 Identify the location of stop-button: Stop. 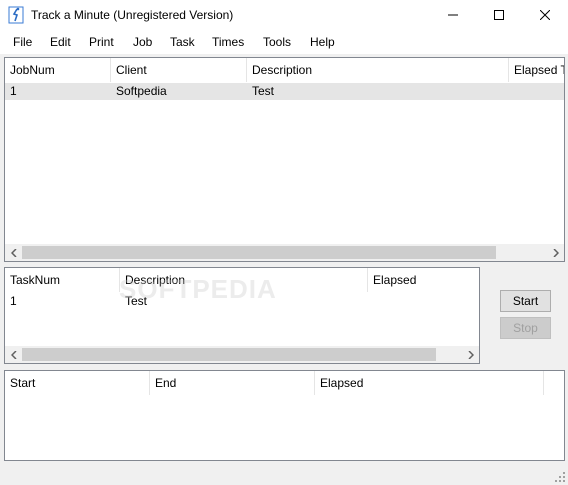
(525, 328).